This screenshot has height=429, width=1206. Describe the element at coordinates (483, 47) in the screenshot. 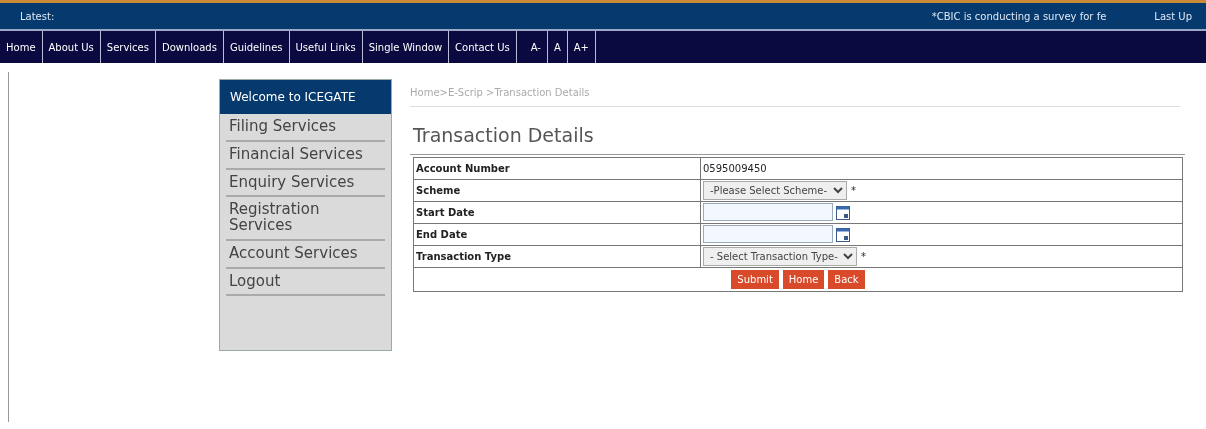

I see `nav-link: Contact Us` at that location.